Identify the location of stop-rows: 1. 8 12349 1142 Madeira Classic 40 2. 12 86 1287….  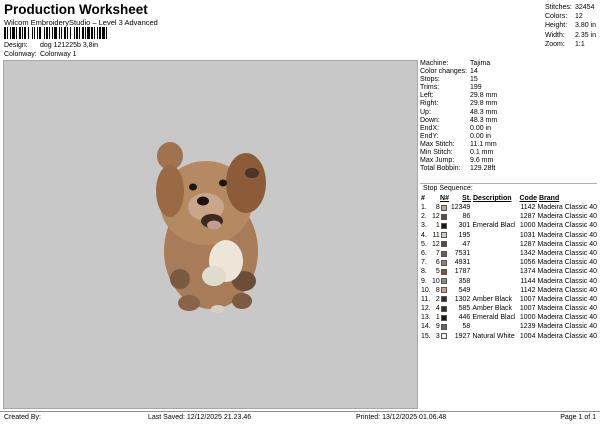
(509, 272).